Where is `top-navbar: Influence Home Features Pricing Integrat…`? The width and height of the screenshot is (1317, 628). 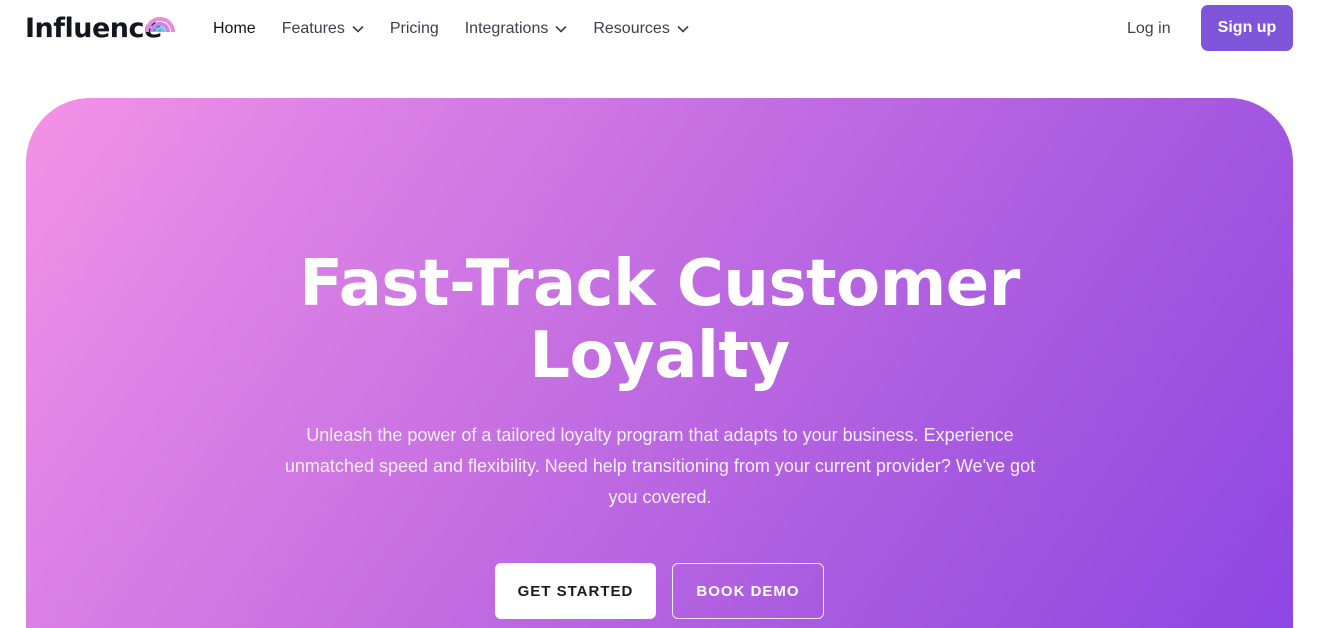 top-navbar: Influence Home Features Pricing Integrat… is located at coordinates (658, 29).